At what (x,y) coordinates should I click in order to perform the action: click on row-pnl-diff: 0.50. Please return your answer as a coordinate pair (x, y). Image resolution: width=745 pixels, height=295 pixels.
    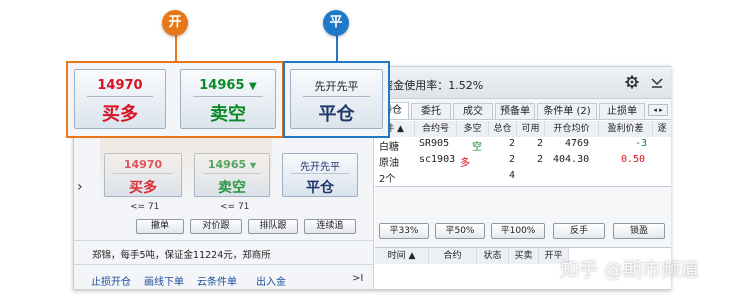
    Looking at the image, I should click on (633, 159).